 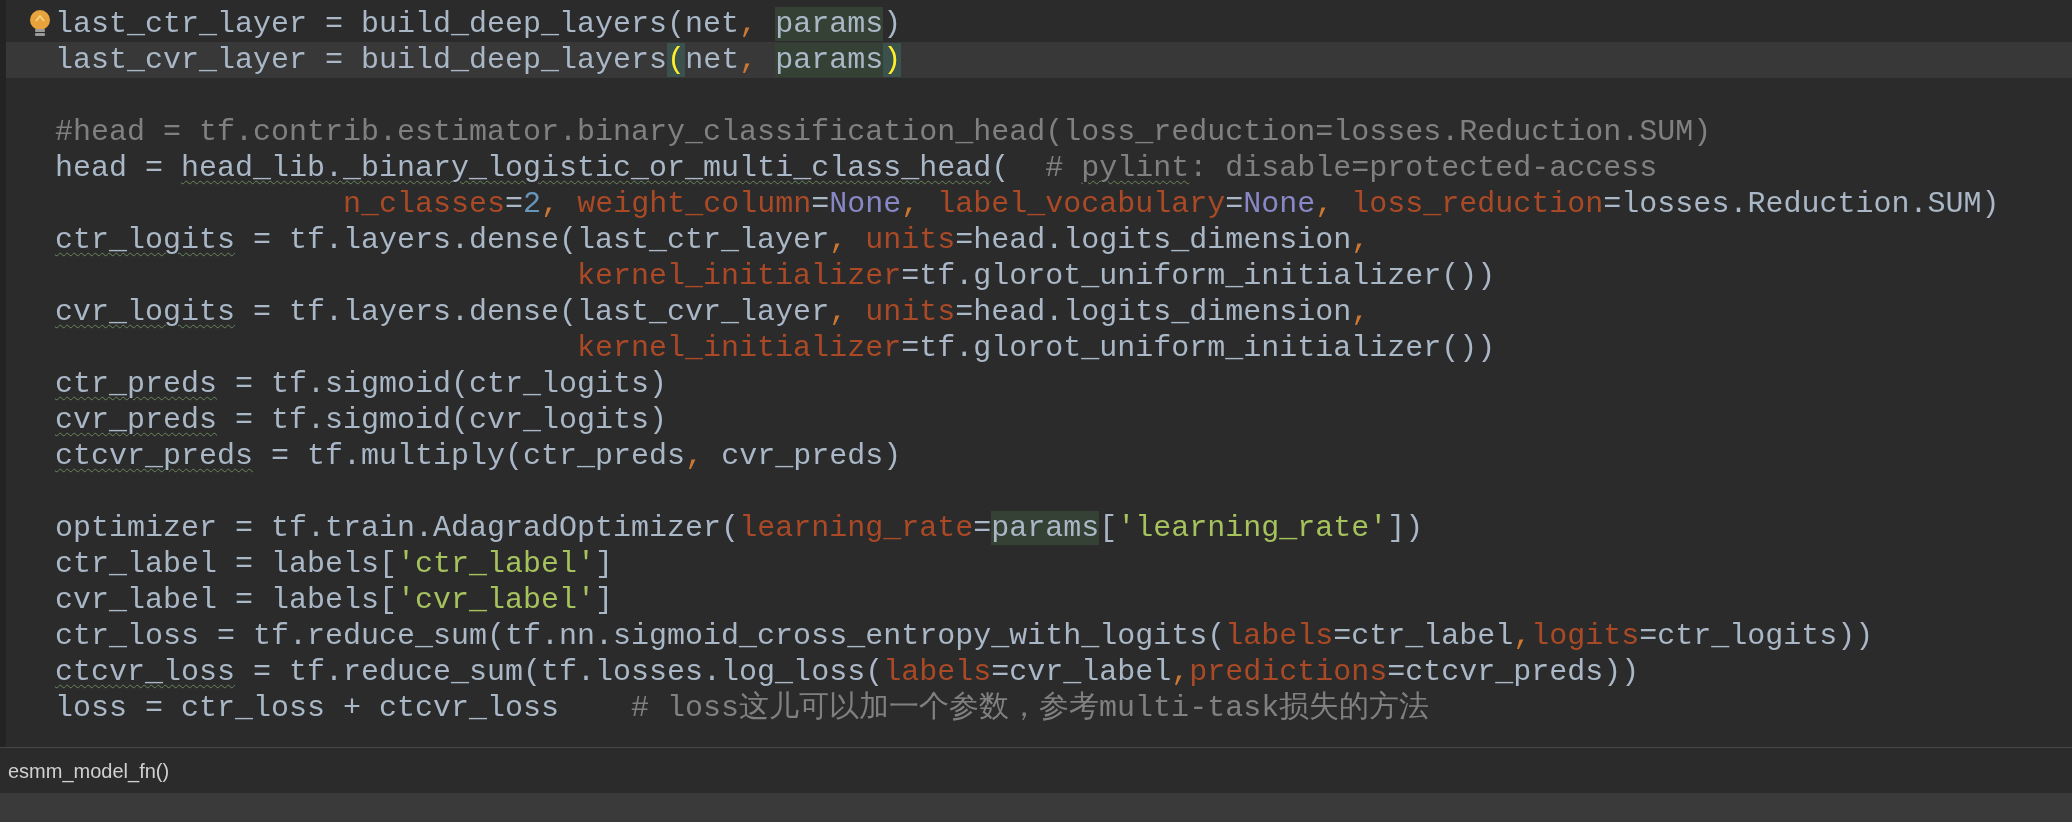 I want to click on lightbulb-icon, so click(x=40, y=24).